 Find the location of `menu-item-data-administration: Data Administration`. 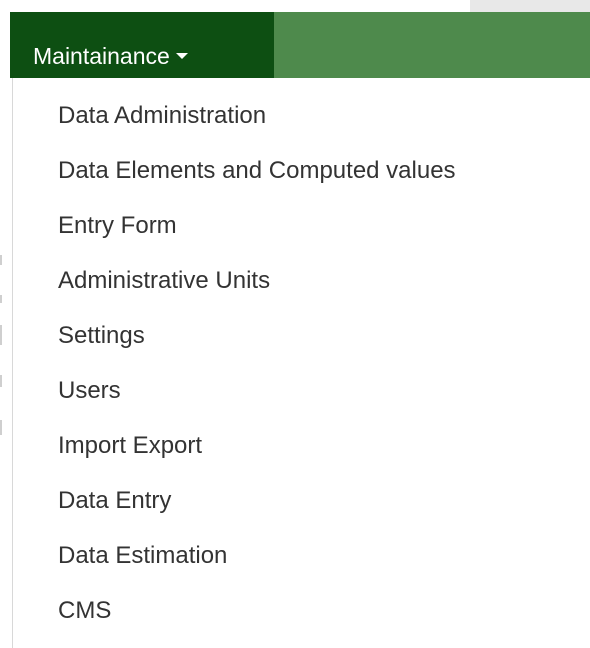

menu-item-data-administration: Data Administration is located at coordinates (162, 116).